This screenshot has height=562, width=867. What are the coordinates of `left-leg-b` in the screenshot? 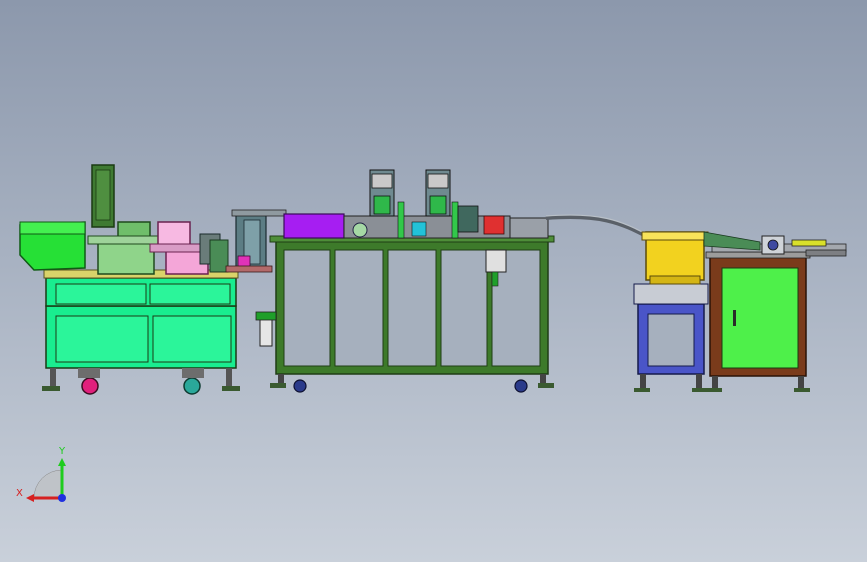 It's located at (229, 377).